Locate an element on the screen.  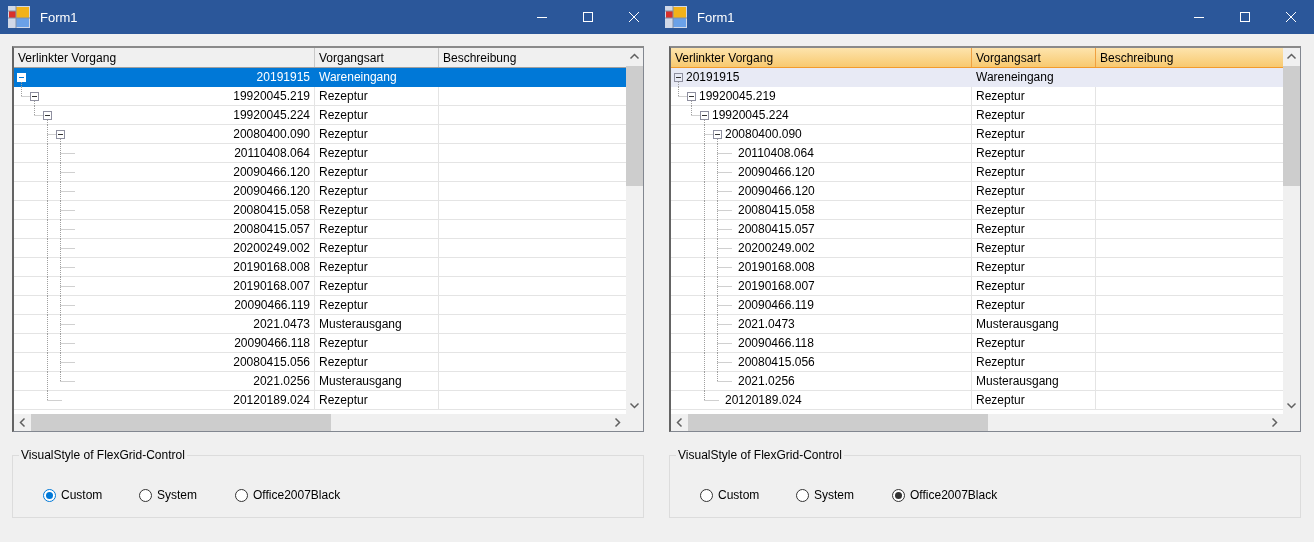
table-cell-text: 19920045.224 is located at coordinates (751, 115).